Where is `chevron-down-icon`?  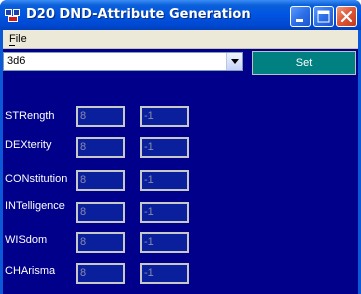 chevron-down-icon is located at coordinates (235, 61).